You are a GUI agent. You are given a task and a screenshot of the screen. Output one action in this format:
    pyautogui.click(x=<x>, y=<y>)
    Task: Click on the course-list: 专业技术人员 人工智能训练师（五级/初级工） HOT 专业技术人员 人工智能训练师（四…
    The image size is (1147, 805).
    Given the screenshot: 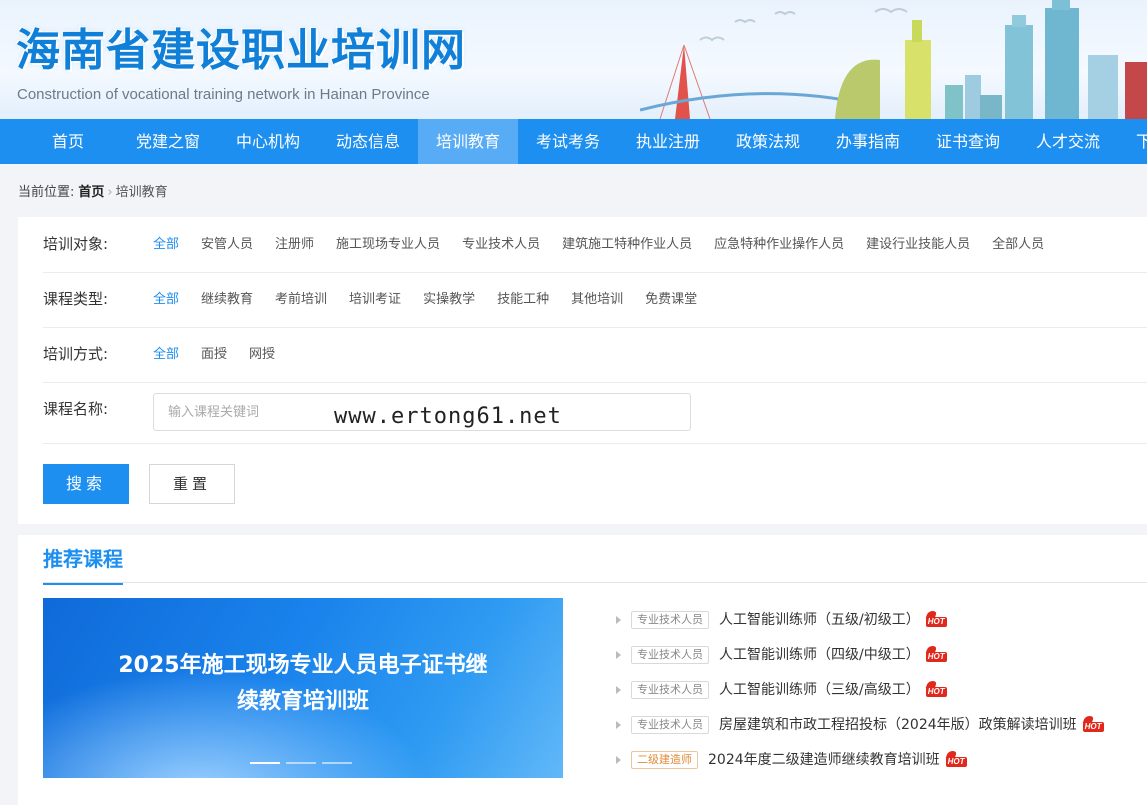 What is the action you would take?
    pyautogui.click(x=881, y=692)
    